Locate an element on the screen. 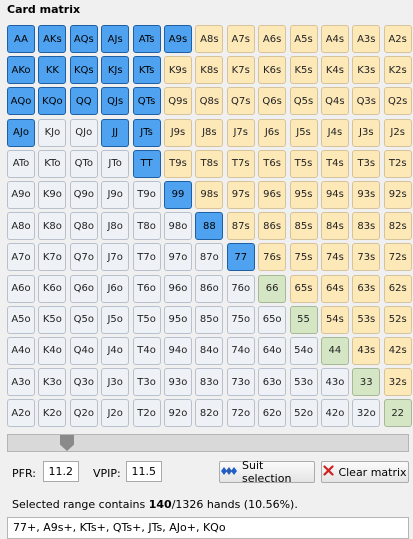 This screenshot has height=539, width=413. hand-cell-JTo: JTo is located at coordinates (115, 163).